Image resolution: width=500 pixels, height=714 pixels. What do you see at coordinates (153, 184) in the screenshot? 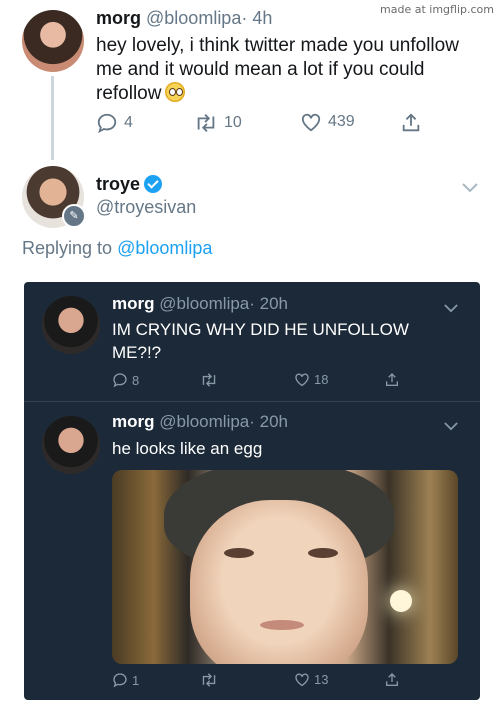
I see `verified-badge-icon` at bounding box center [153, 184].